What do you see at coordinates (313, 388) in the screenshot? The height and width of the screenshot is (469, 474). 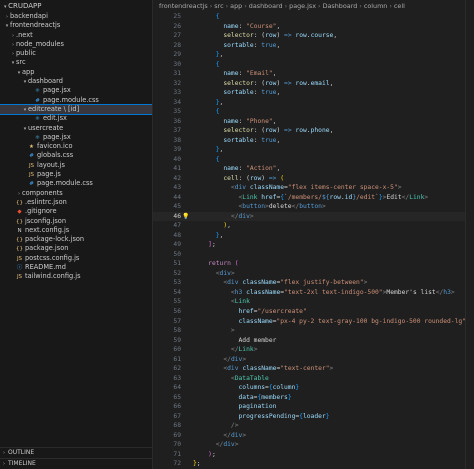 I see `code-line: 64 columns={column}` at bounding box center [313, 388].